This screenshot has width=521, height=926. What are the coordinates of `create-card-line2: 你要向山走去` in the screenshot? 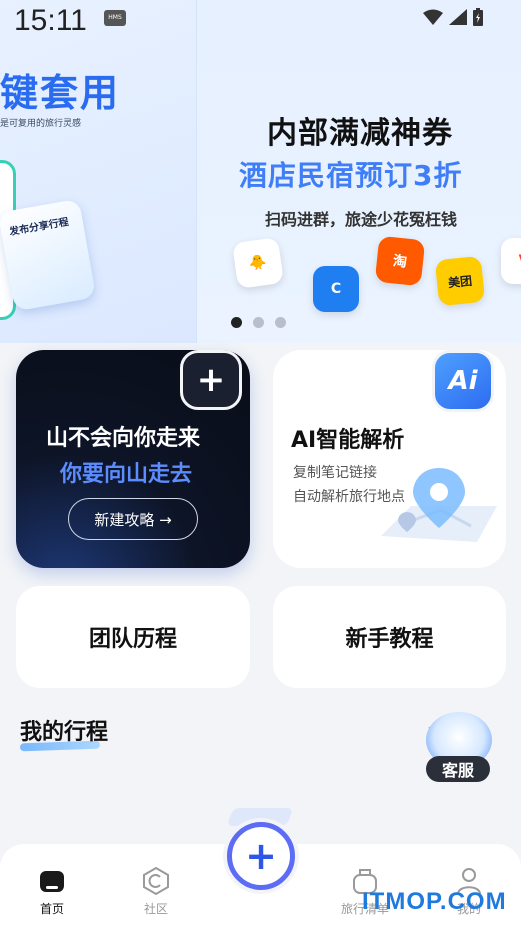 It's located at (126, 474).